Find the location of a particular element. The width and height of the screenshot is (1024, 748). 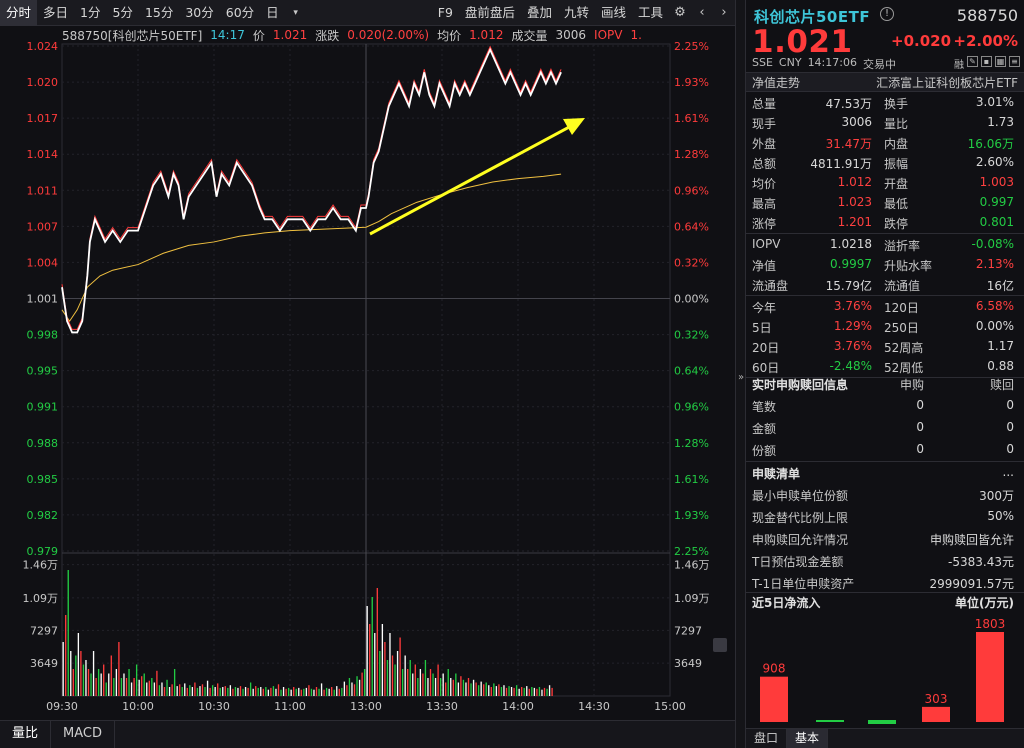

row-value: 15.79亿 is located at coordinates (849, 285).